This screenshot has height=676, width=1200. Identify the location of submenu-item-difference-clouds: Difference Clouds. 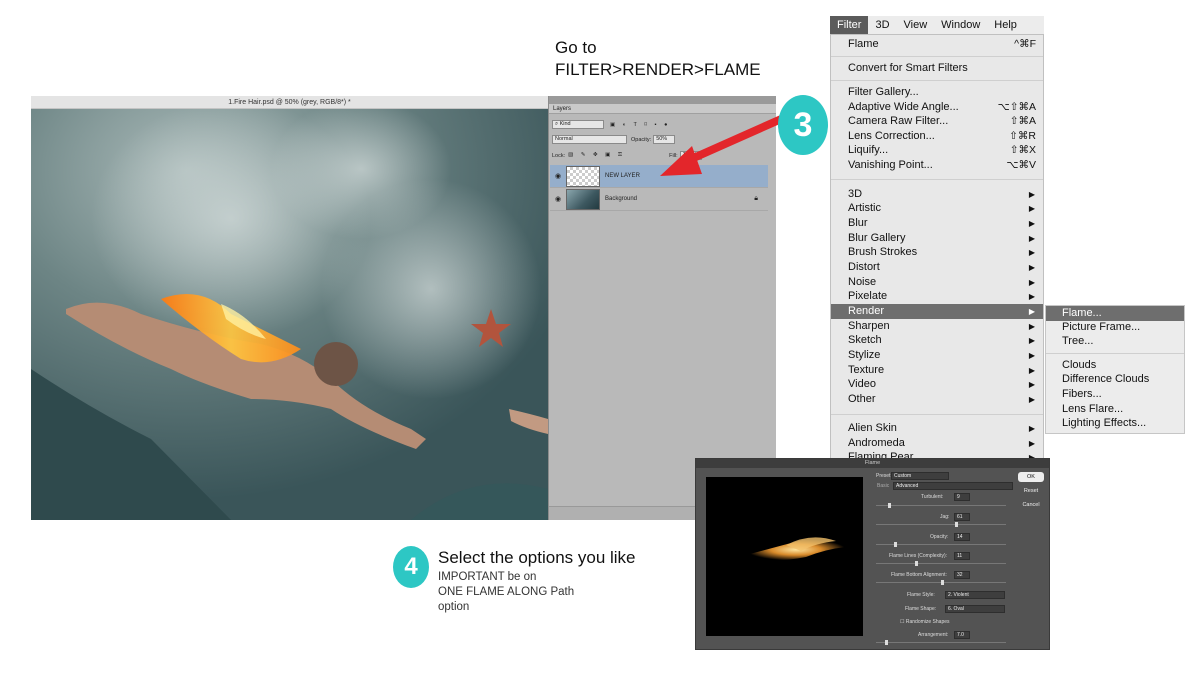
(1115, 379).